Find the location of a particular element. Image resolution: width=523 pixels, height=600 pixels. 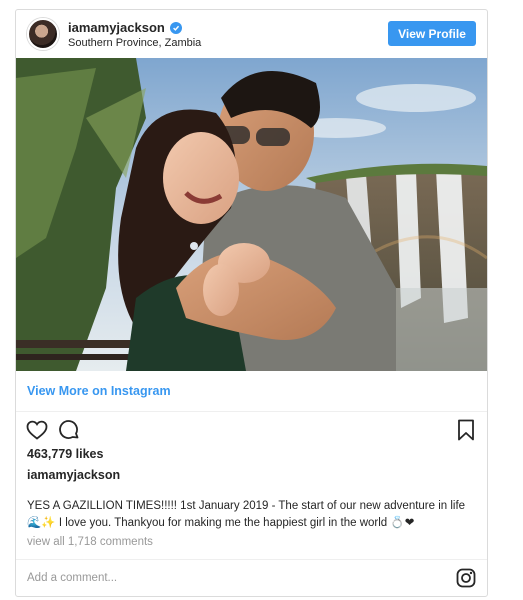

location-label: Southern Province, Zambia is located at coordinates (134, 43).